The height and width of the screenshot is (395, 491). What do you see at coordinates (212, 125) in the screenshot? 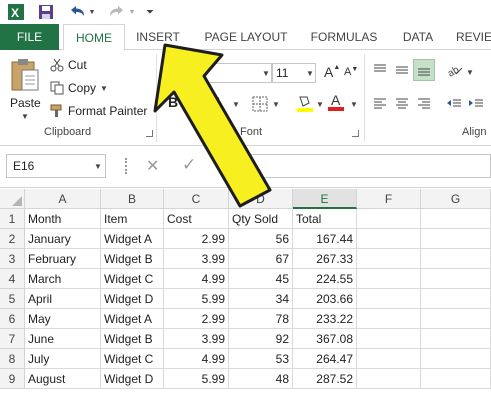
I see `annotation-arrow` at bounding box center [212, 125].